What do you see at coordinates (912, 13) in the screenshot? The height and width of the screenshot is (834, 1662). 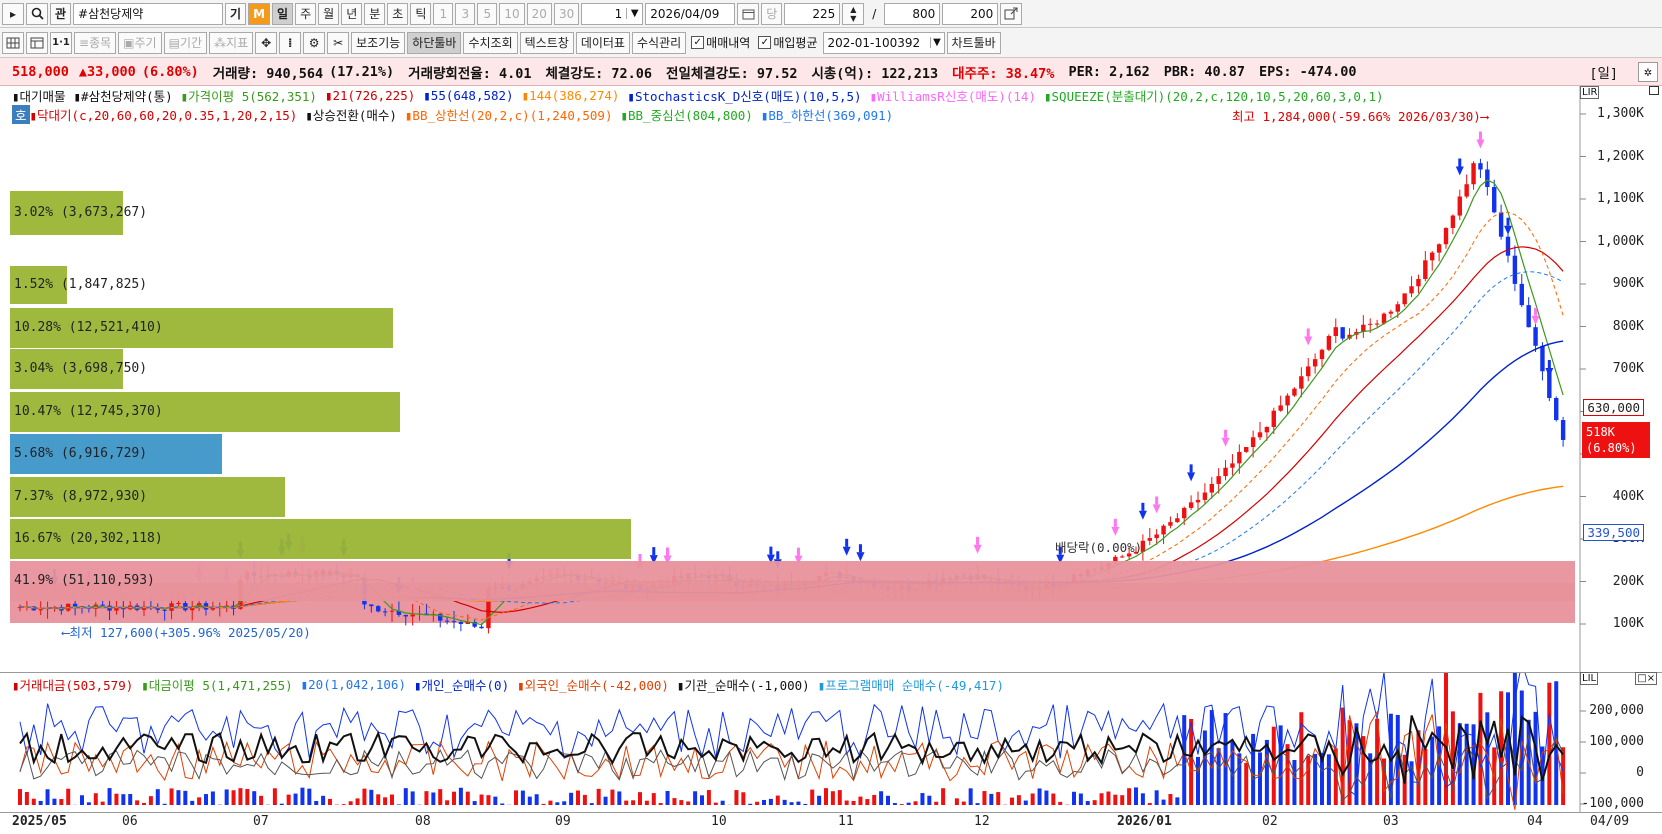 I see `total-count-field: 800` at bounding box center [912, 13].